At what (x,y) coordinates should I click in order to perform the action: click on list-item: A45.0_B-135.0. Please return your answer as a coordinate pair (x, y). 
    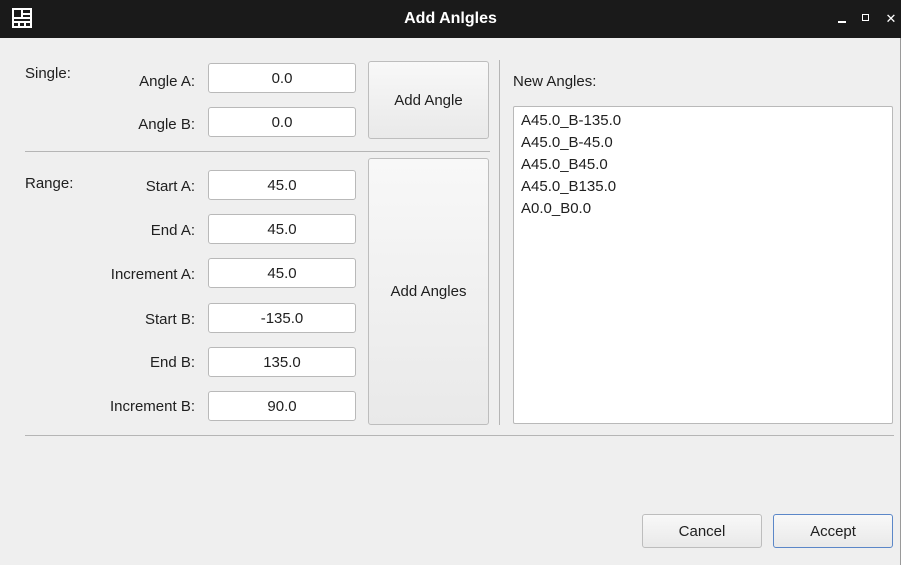
    Looking at the image, I should click on (703, 121).